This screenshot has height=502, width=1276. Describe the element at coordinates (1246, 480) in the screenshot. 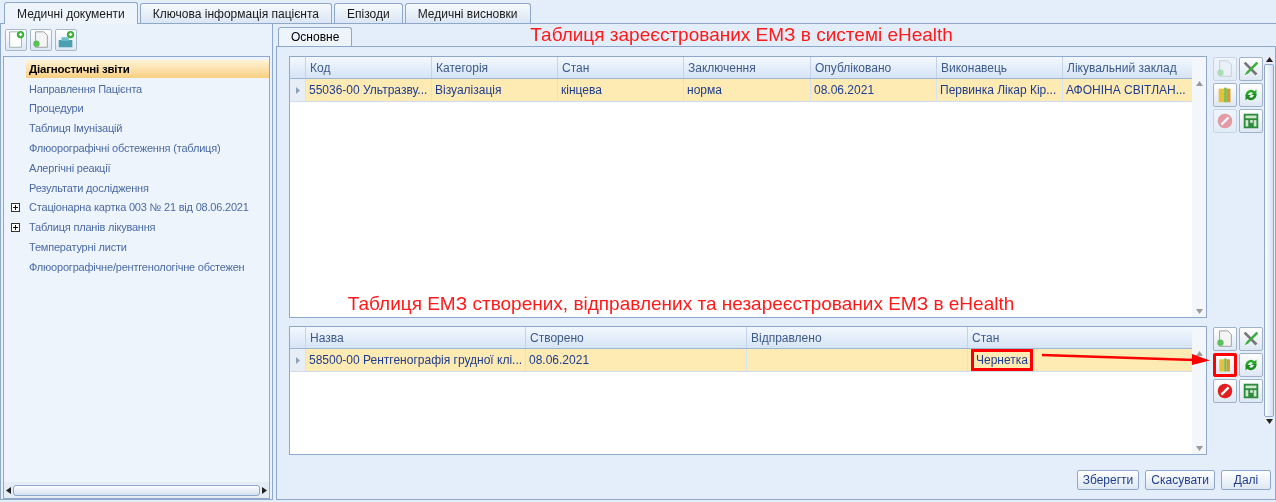

I see `action-button: Далі` at that location.